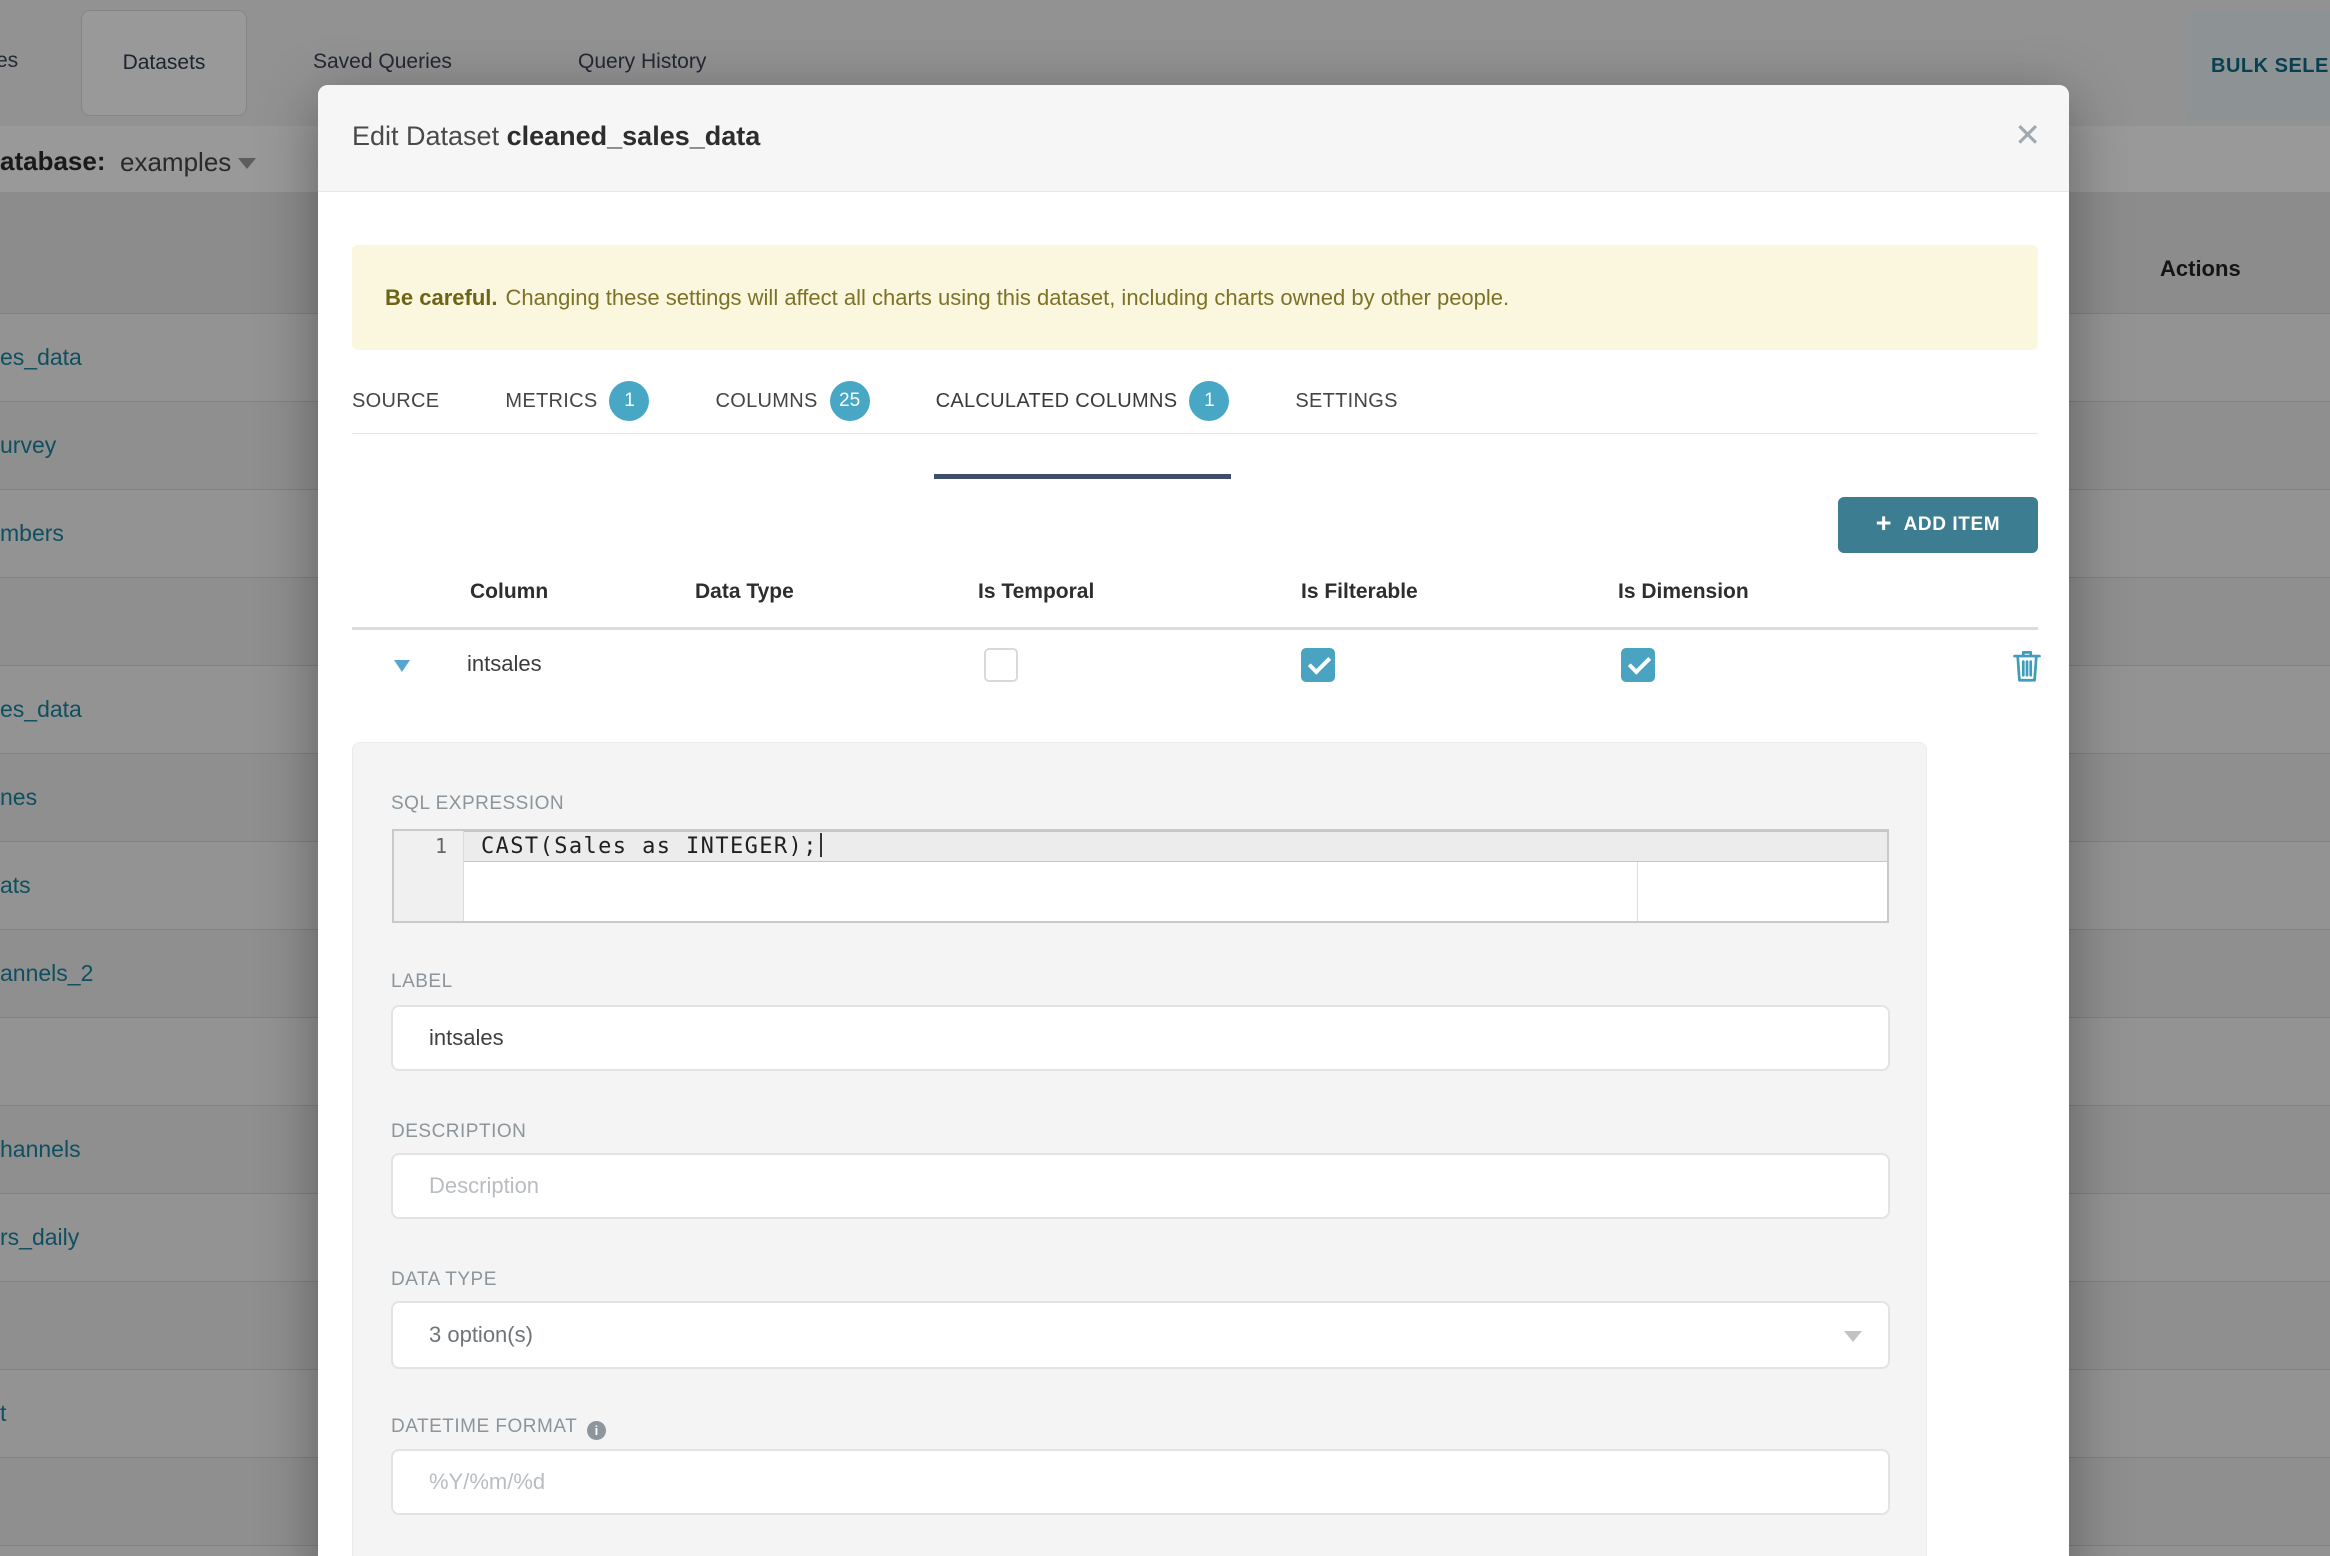 This screenshot has width=2330, height=1556. Describe the element at coordinates (1195, 433) in the screenshot. I see `tabs-divider` at that location.